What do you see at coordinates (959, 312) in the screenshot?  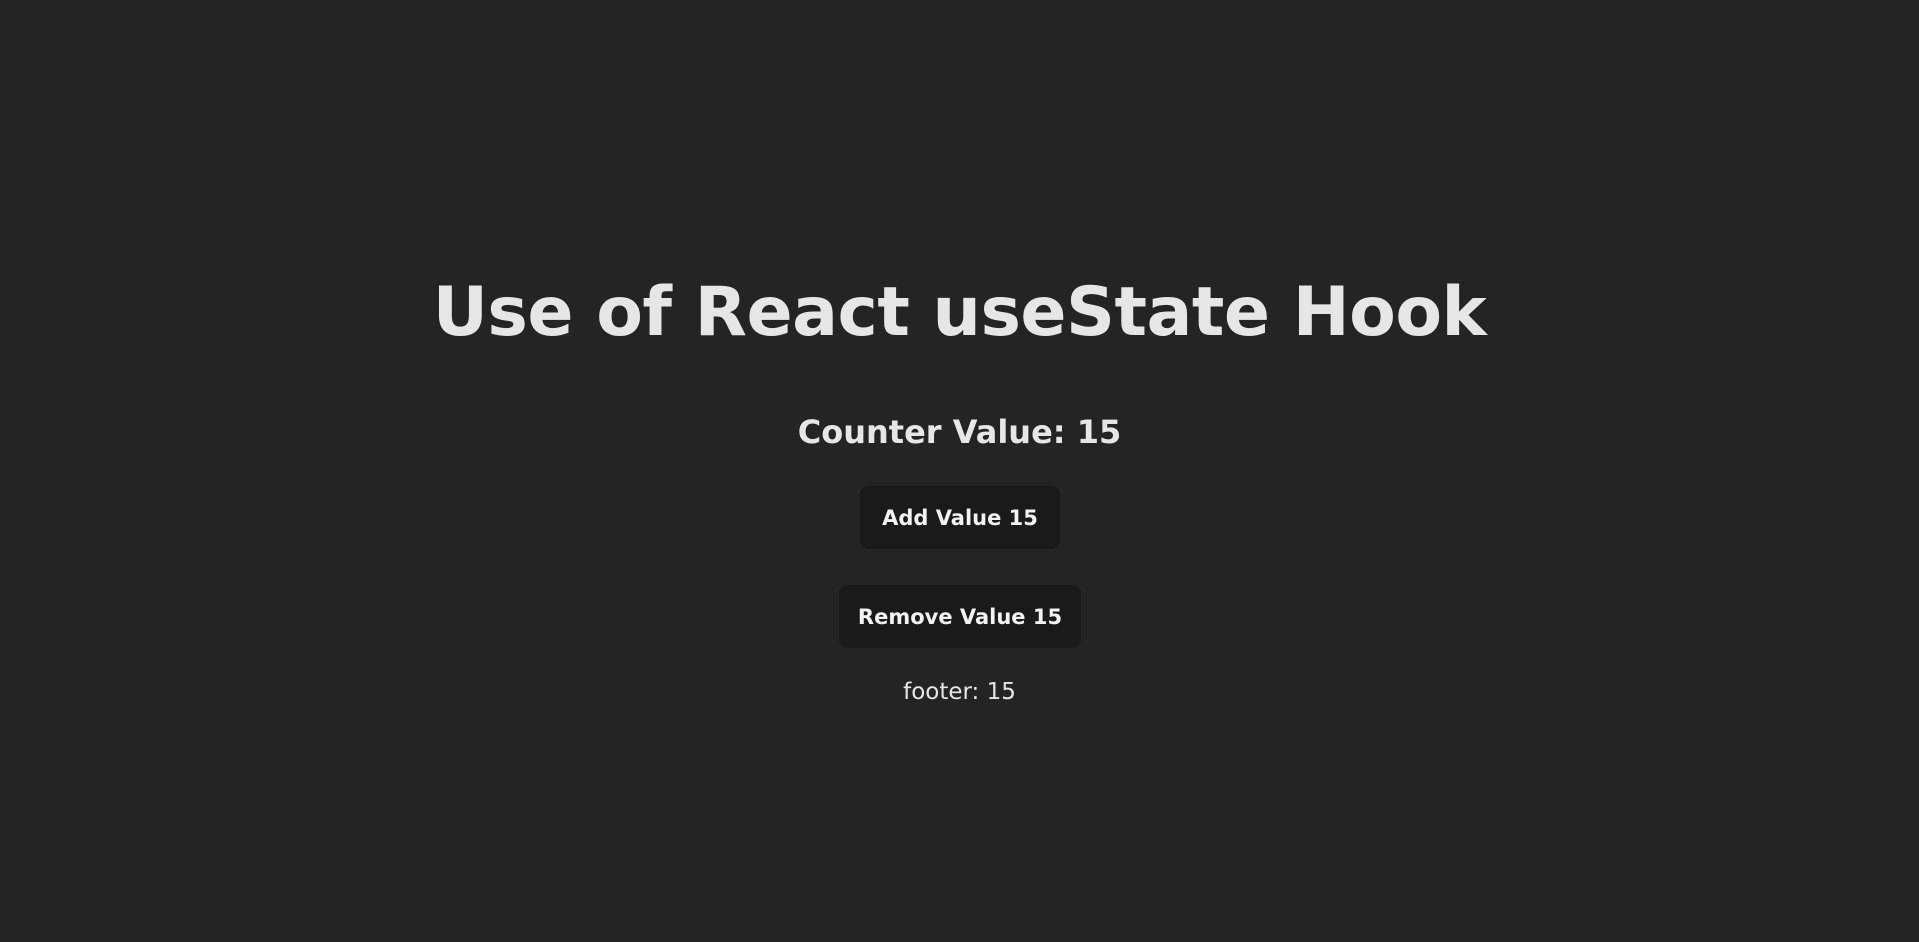 I see `page-title: Use of React useState Hook` at bounding box center [959, 312].